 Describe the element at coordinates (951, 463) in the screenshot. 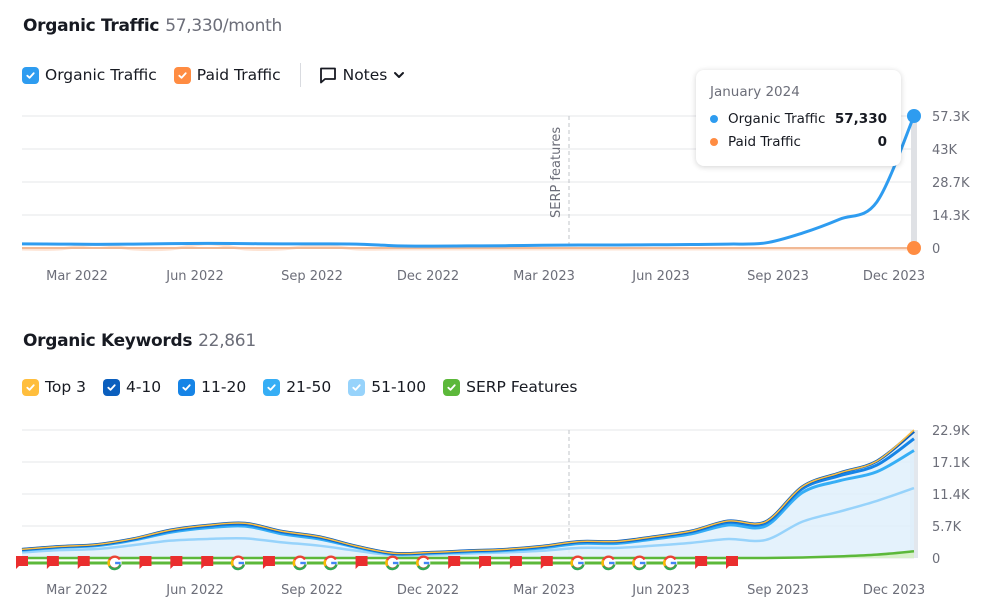

I see `y-tick-label: 17.1K` at that location.